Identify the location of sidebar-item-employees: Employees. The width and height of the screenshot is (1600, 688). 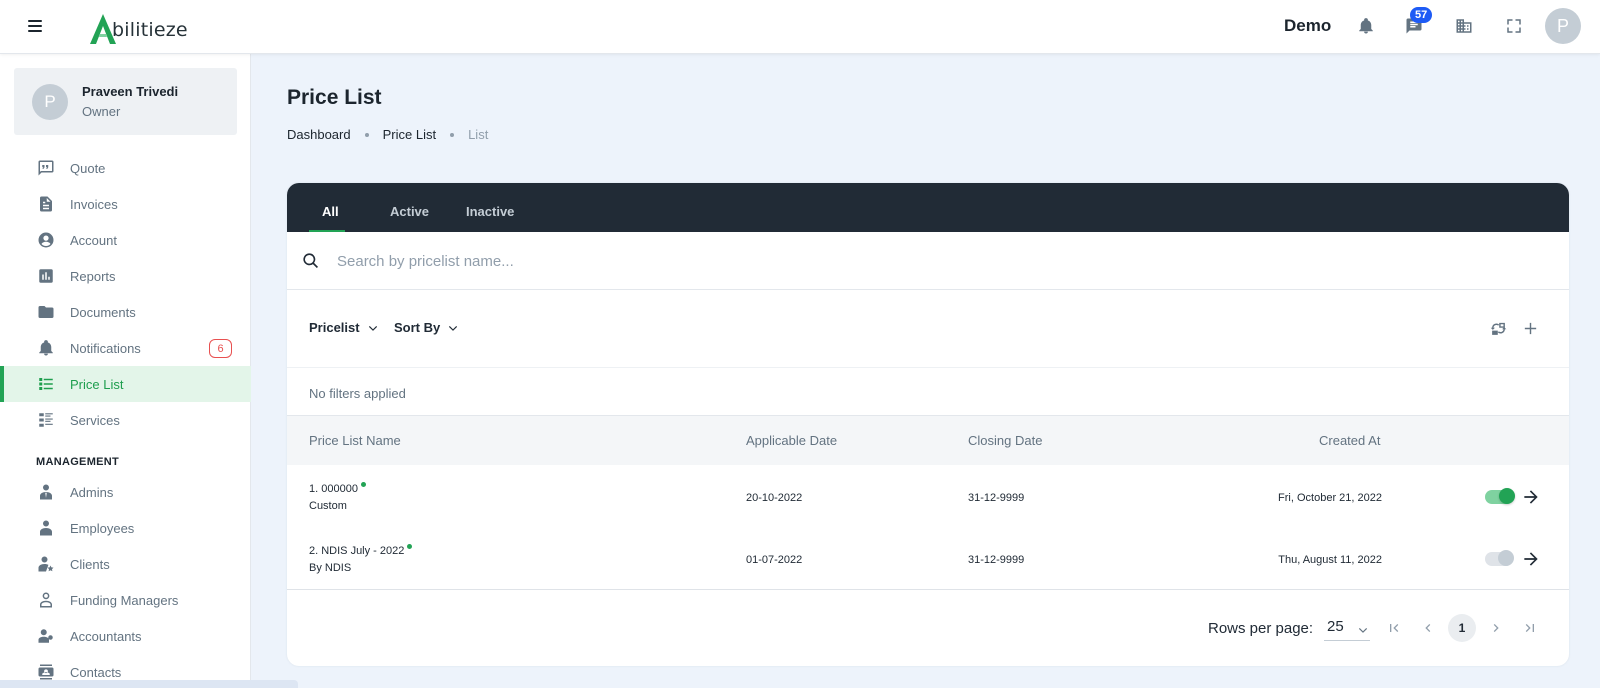
(125, 528).